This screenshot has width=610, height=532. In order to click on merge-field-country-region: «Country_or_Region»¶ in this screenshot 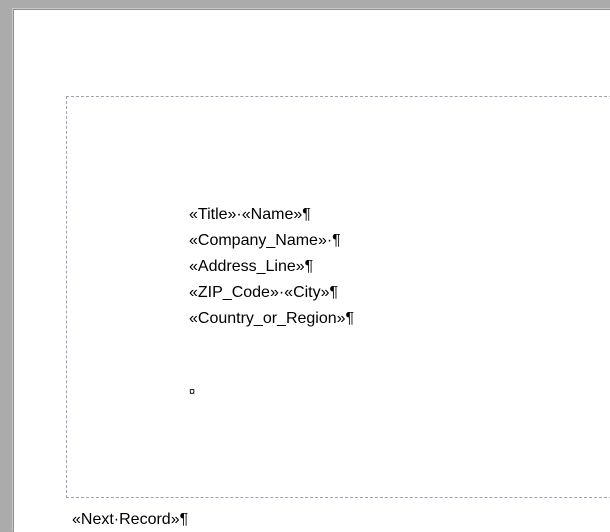, I will do `click(271, 319)`.